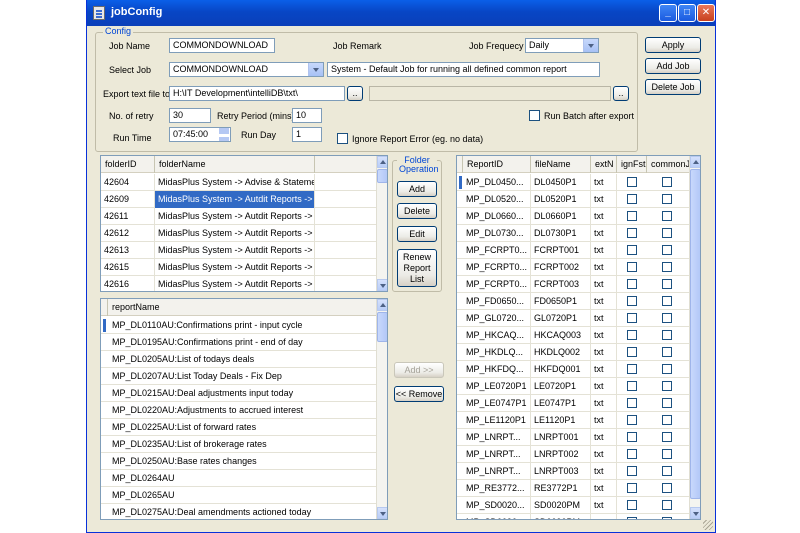  What do you see at coordinates (239, 461) in the screenshot?
I see `report-row: MP_DL0250AU:Base rates changes` at bounding box center [239, 461].